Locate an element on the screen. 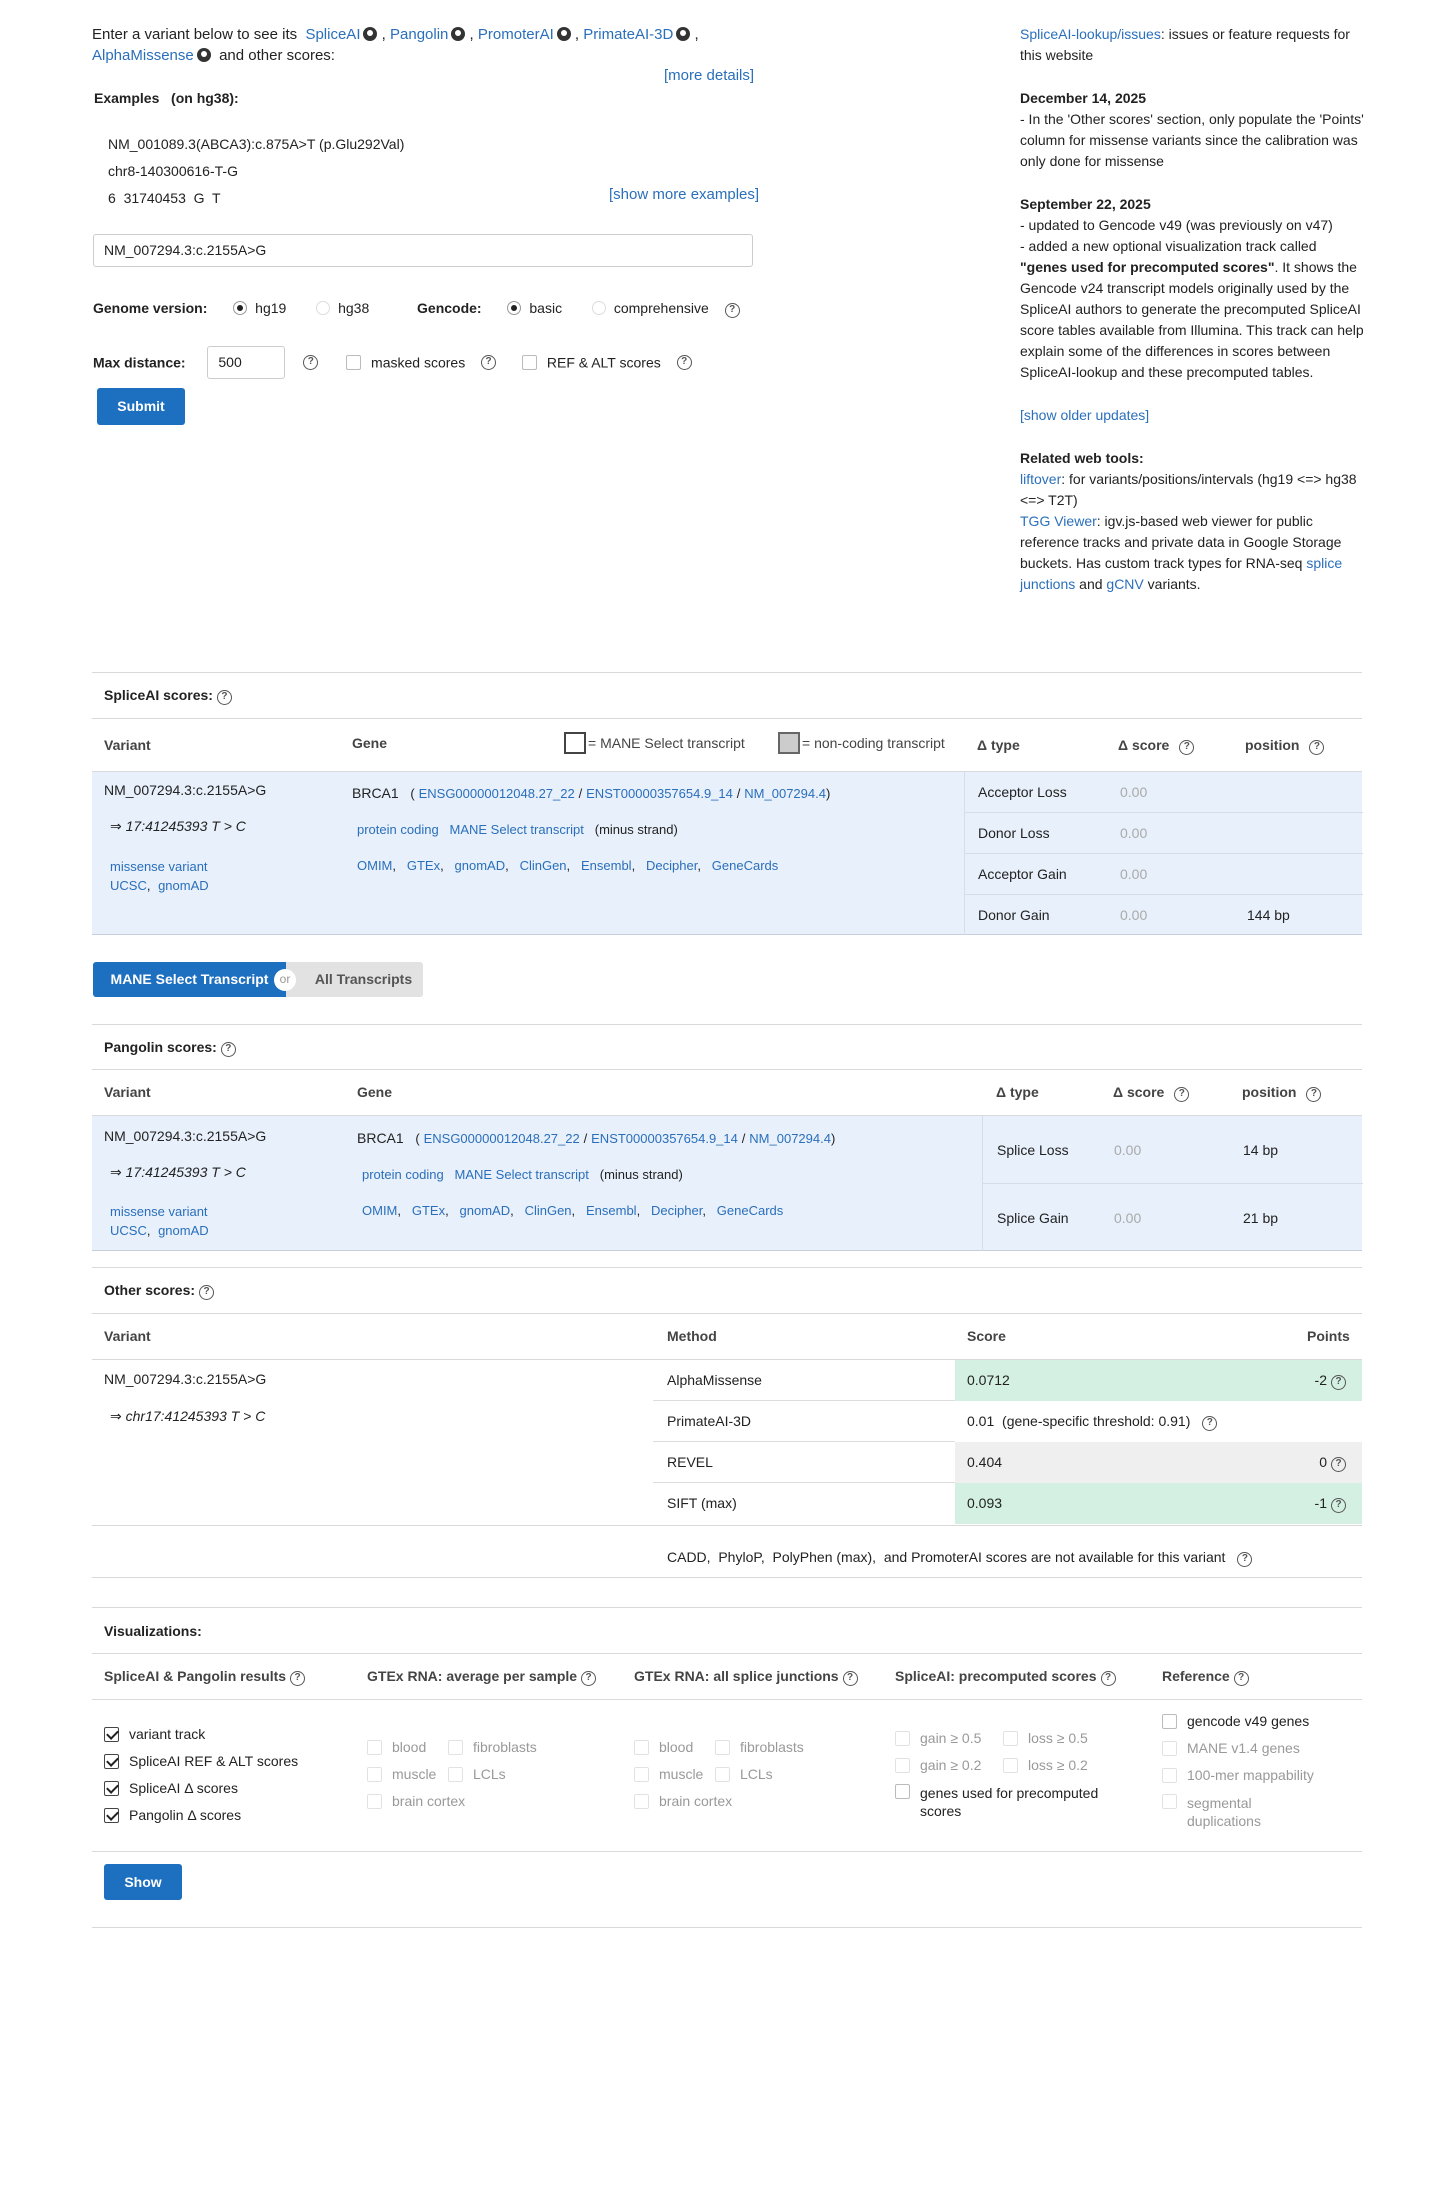 Image resolution: width=1454 pixels, height=2200 pixels. spliceai-link: SpliceAI is located at coordinates (332, 34).